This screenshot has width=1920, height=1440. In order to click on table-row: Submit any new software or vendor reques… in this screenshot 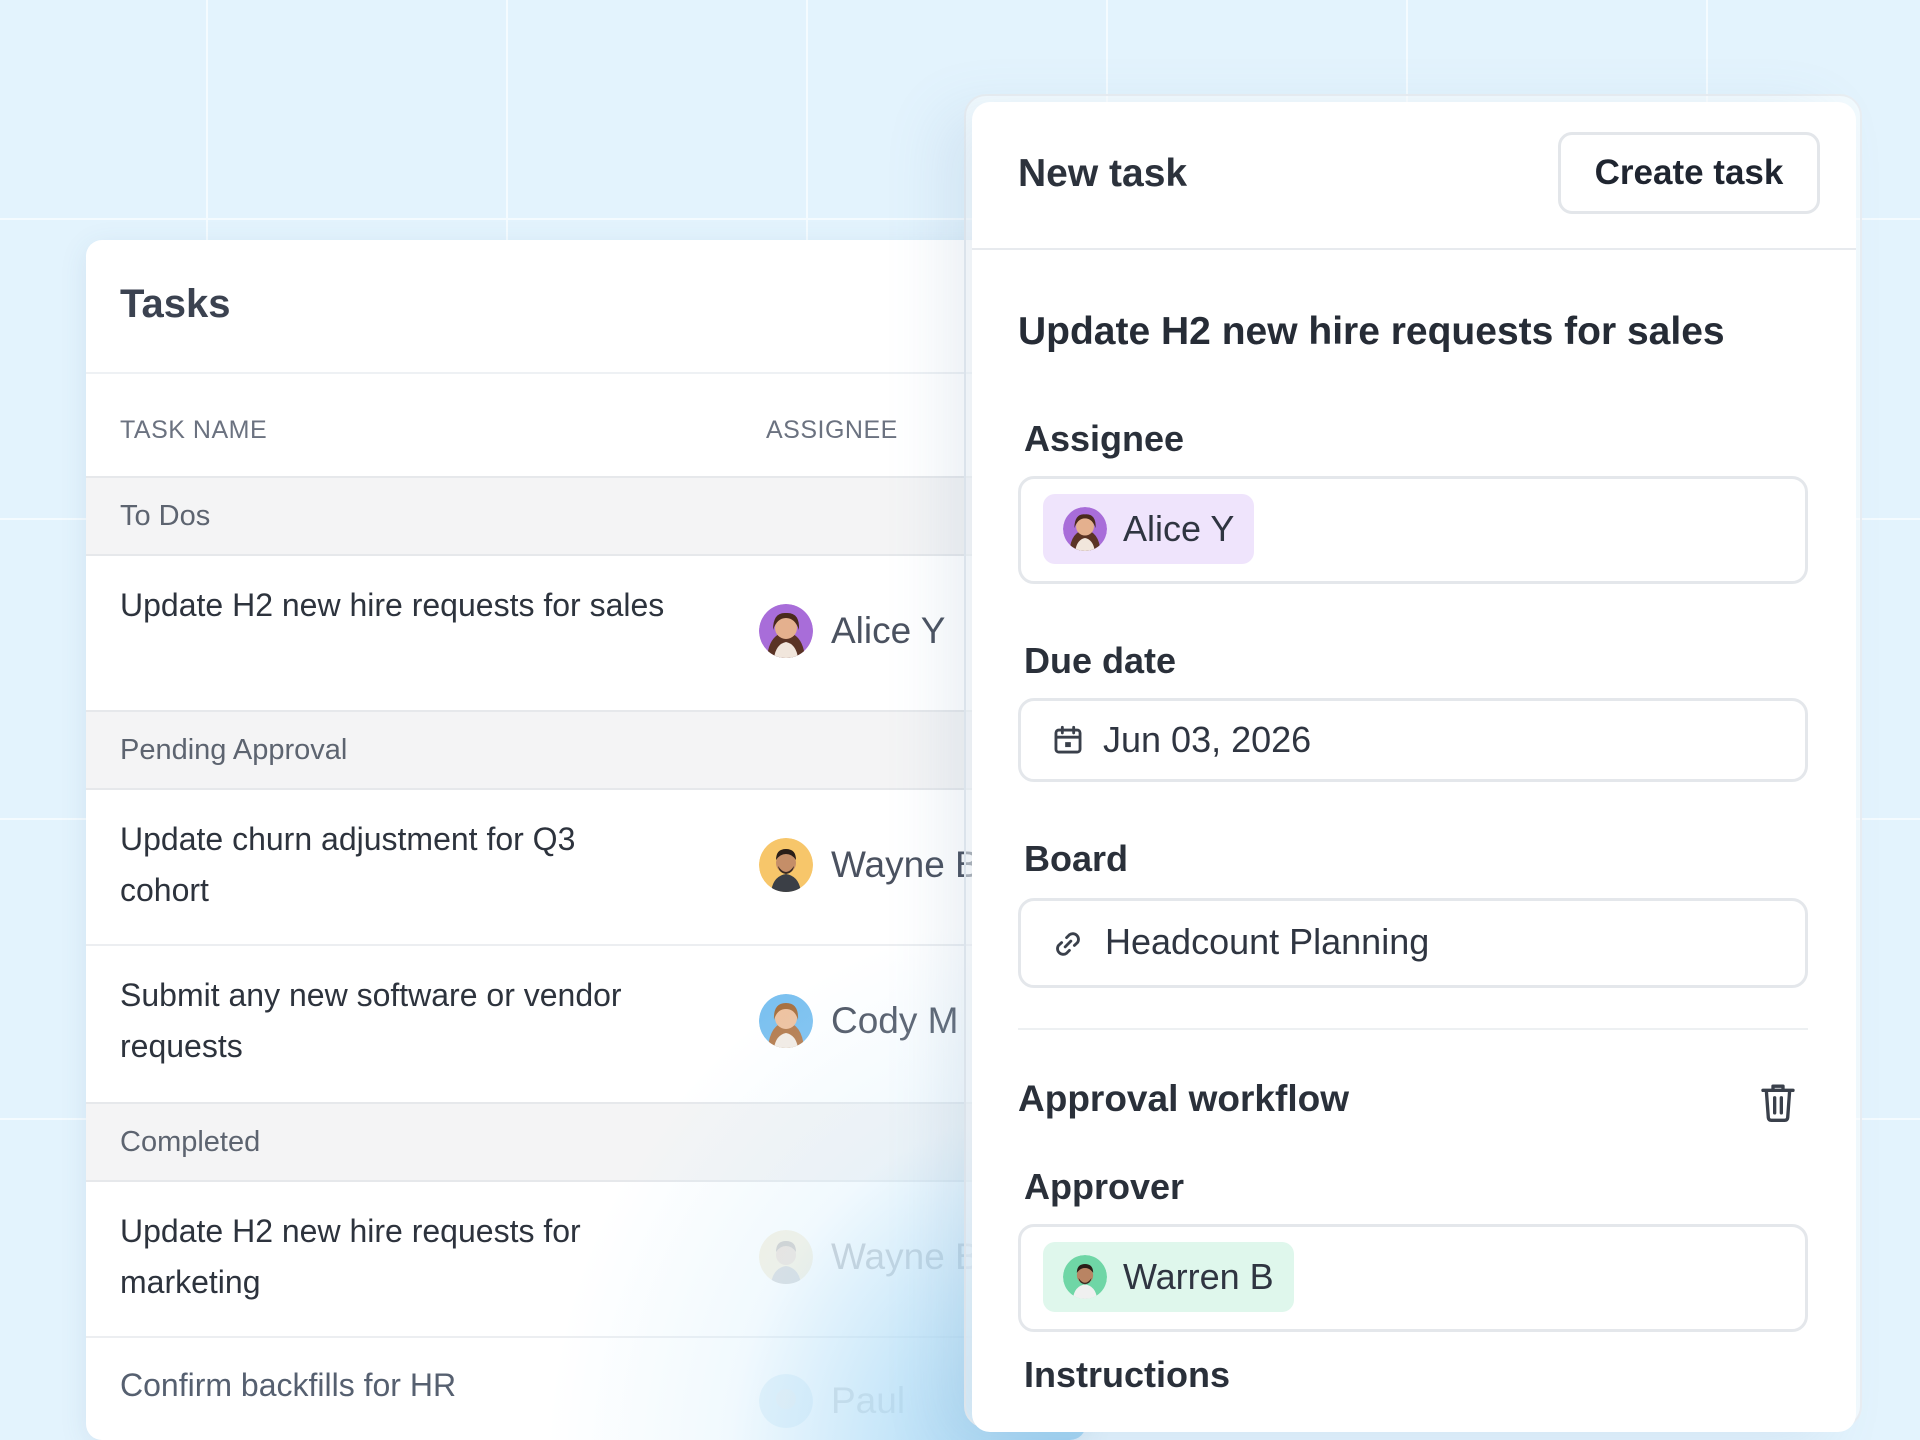, I will do `click(586, 1023)`.